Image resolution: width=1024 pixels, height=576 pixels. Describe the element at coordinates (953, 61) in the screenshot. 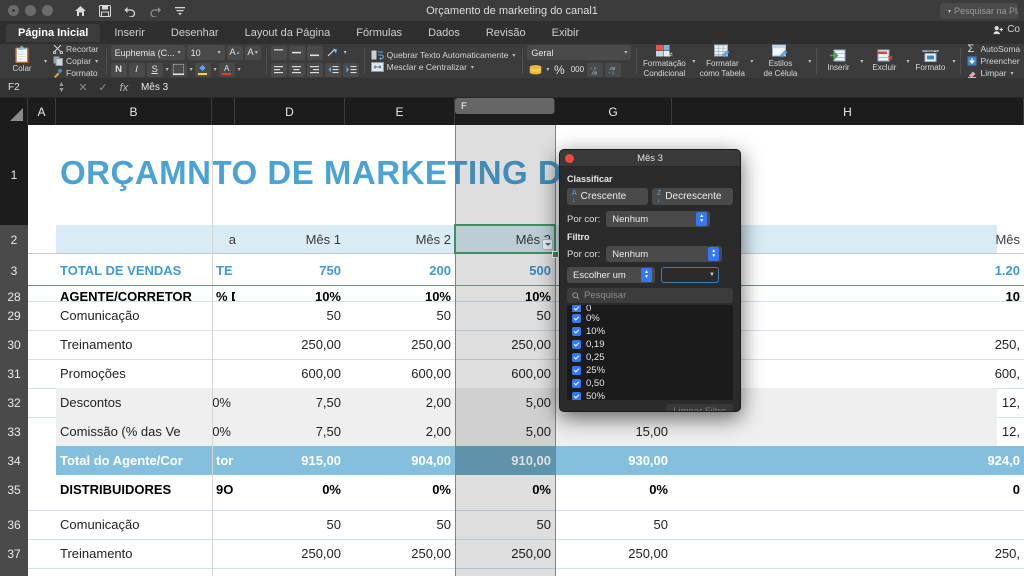

I see `format-dropdown-icon: ▾` at that location.